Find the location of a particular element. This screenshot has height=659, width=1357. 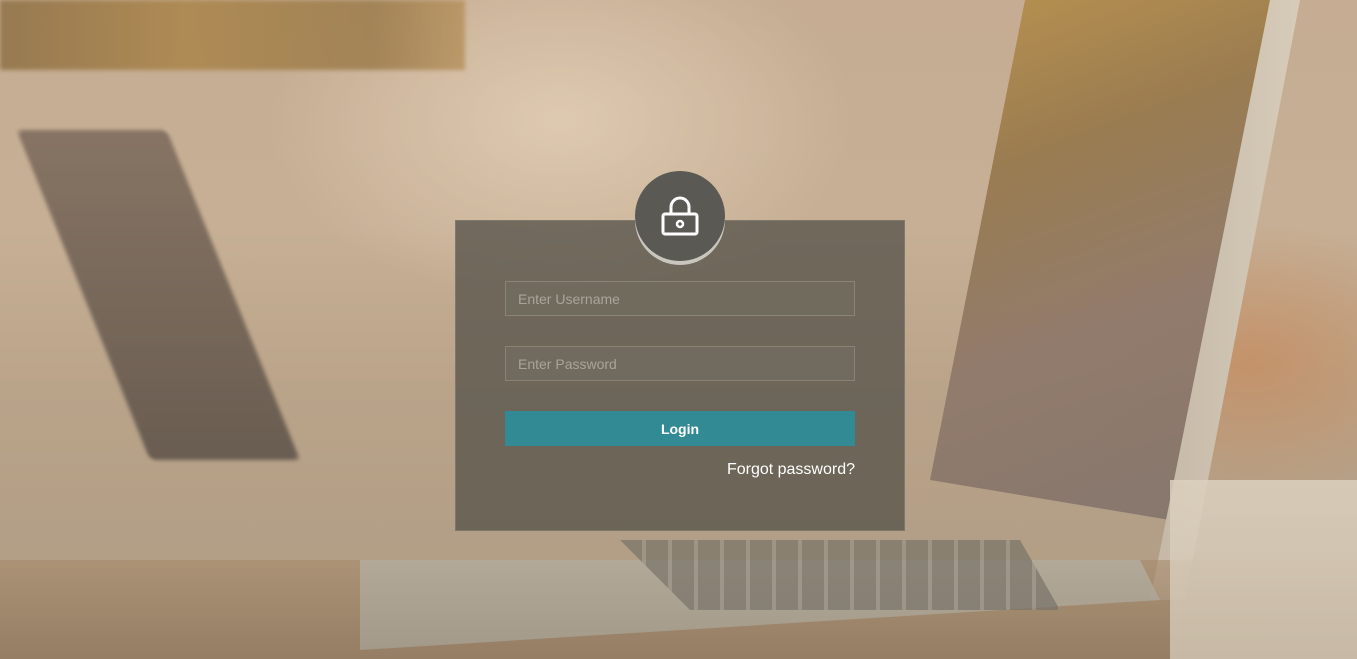

lock-badge is located at coordinates (680, 216).